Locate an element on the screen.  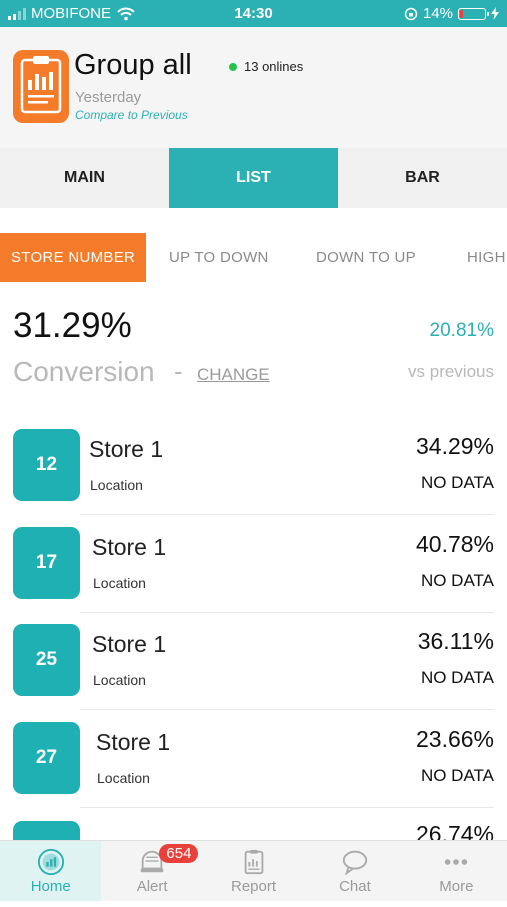
sort-high: HIGH is located at coordinates (486, 257).